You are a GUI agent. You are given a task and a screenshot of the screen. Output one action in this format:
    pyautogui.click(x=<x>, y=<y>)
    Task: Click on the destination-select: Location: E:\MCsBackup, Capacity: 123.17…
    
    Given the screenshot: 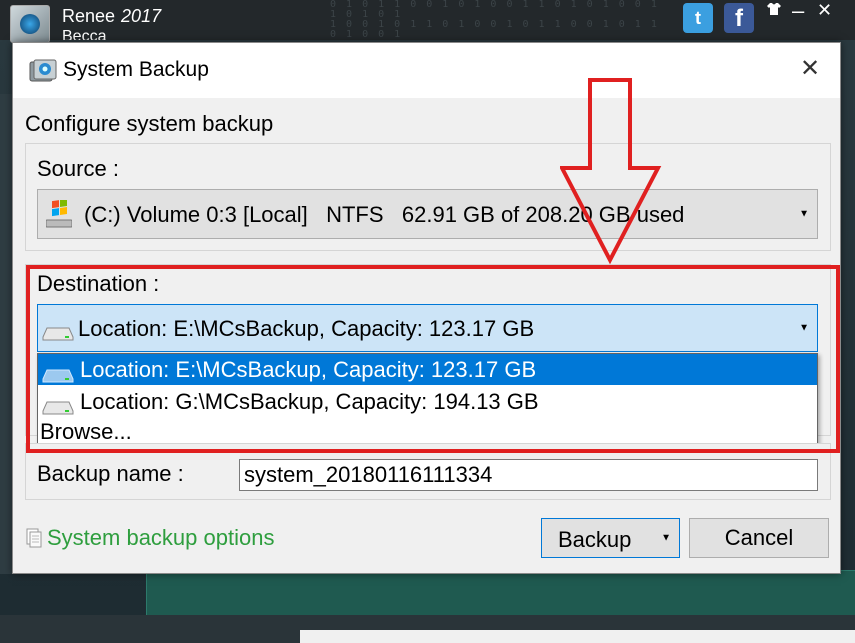 What is the action you would take?
    pyautogui.click(x=427, y=328)
    